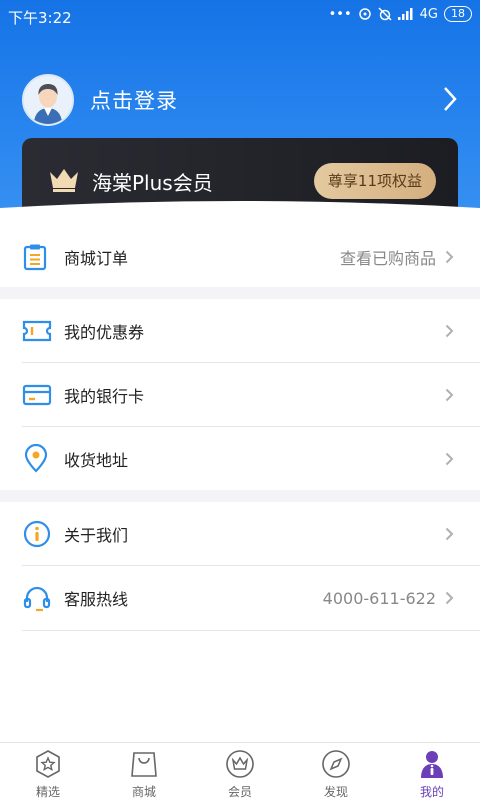  What do you see at coordinates (37, 533) in the screenshot?
I see `info-icon` at bounding box center [37, 533].